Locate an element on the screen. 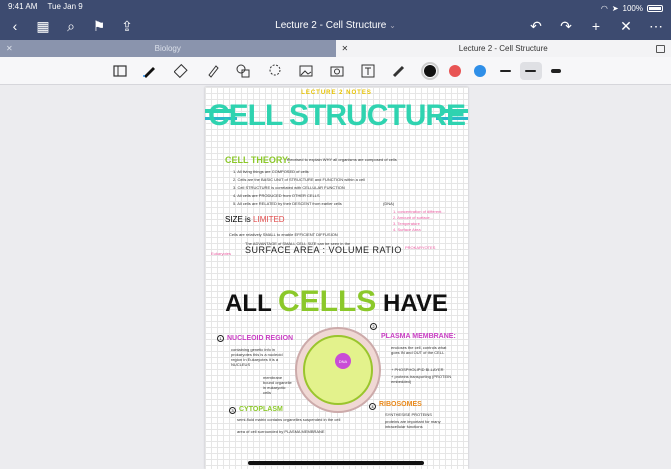  read-only-icon is located at coordinates (120, 71).